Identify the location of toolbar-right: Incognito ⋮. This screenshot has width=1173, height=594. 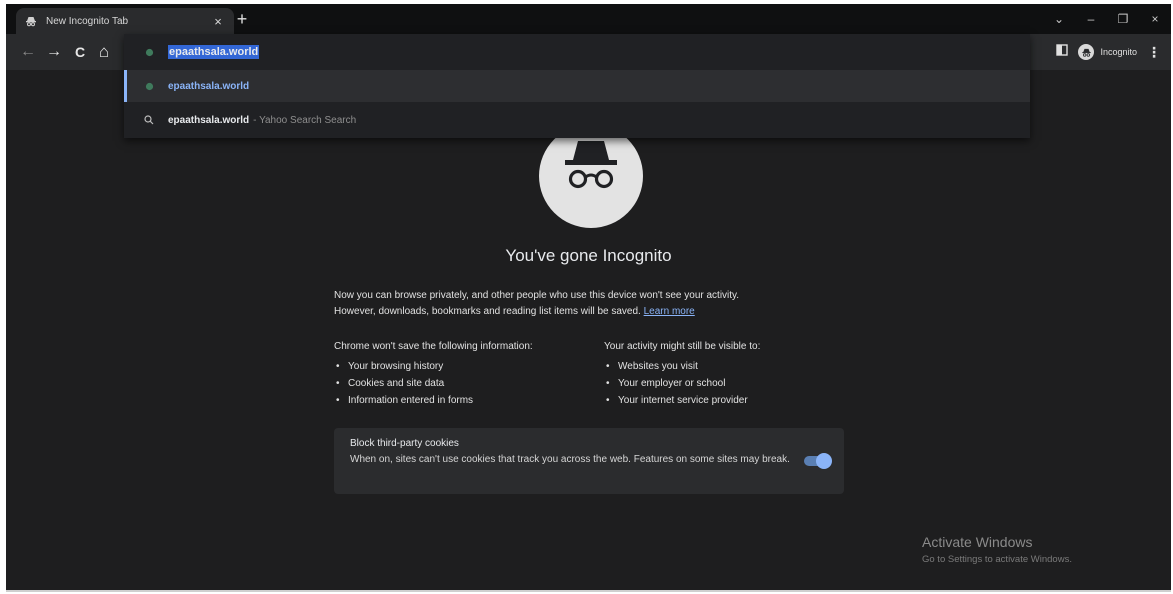
(1108, 52).